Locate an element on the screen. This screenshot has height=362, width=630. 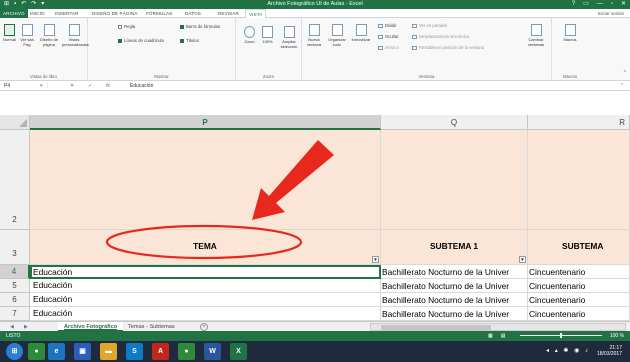
ribbon-display-icon: ▭ is located at coordinates (586, 4).